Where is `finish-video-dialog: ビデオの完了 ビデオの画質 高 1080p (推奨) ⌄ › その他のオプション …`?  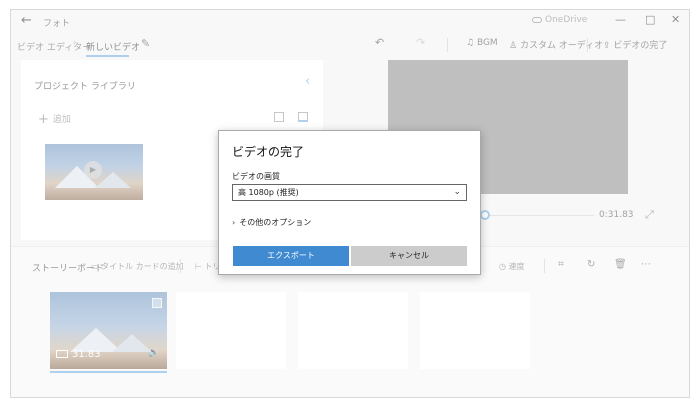
finish-video-dialog: ビデオの完了 ビデオの画質 高 1080p (推奨) ⌄ › その他のオプション … is located at coordinates (349, 202).